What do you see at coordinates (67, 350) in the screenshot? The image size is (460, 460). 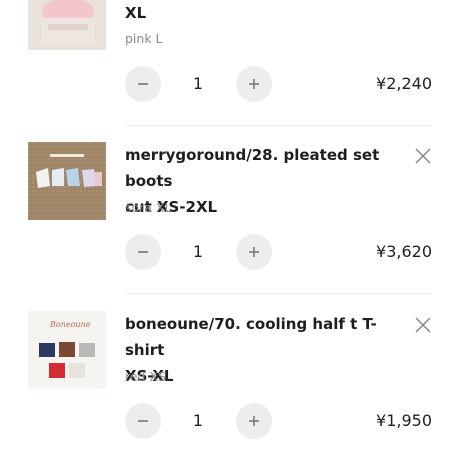 I see `product-thumbnail: Boneoune` at bounding box center [67, 350].